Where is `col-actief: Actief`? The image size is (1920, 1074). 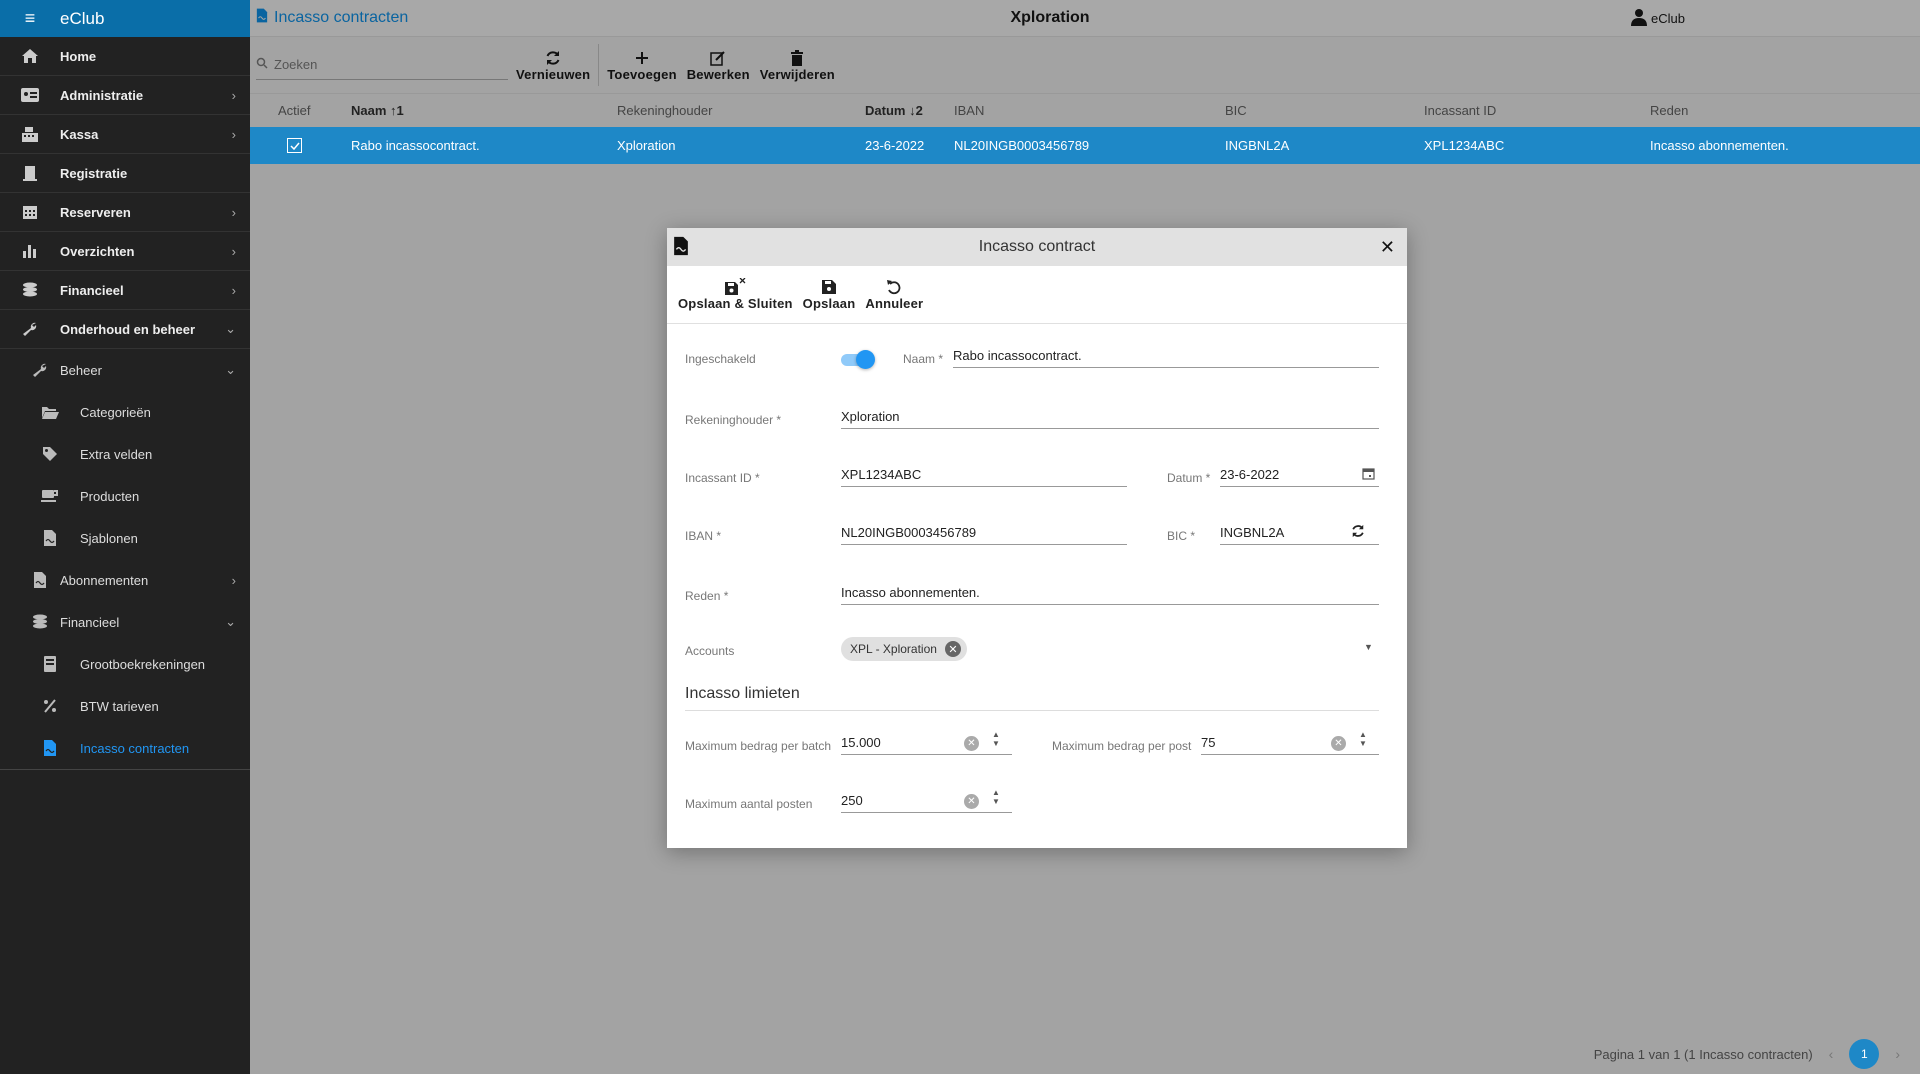 col-actief: Actief is located at coordinates (294, 110).